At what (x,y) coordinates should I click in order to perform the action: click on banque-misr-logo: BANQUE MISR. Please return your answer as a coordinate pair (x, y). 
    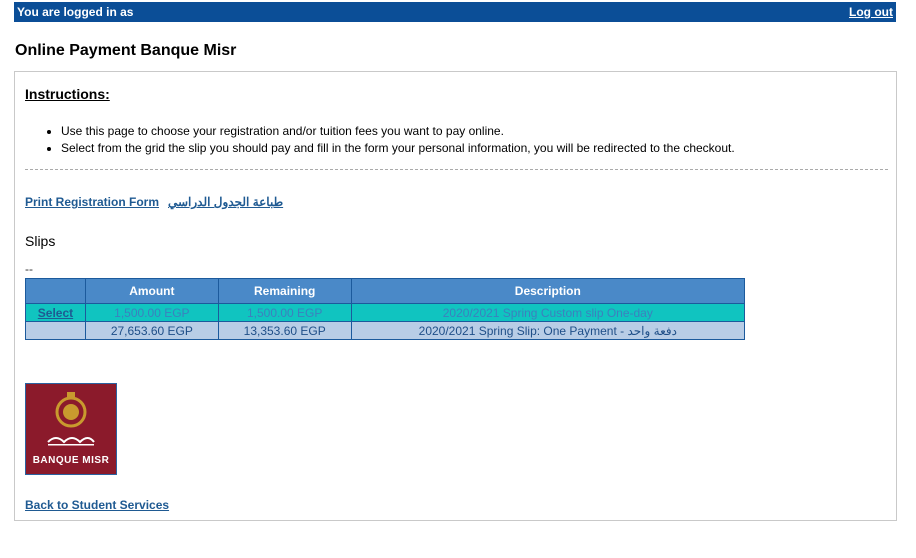
    Looking at the image, I should click on (71, 429).